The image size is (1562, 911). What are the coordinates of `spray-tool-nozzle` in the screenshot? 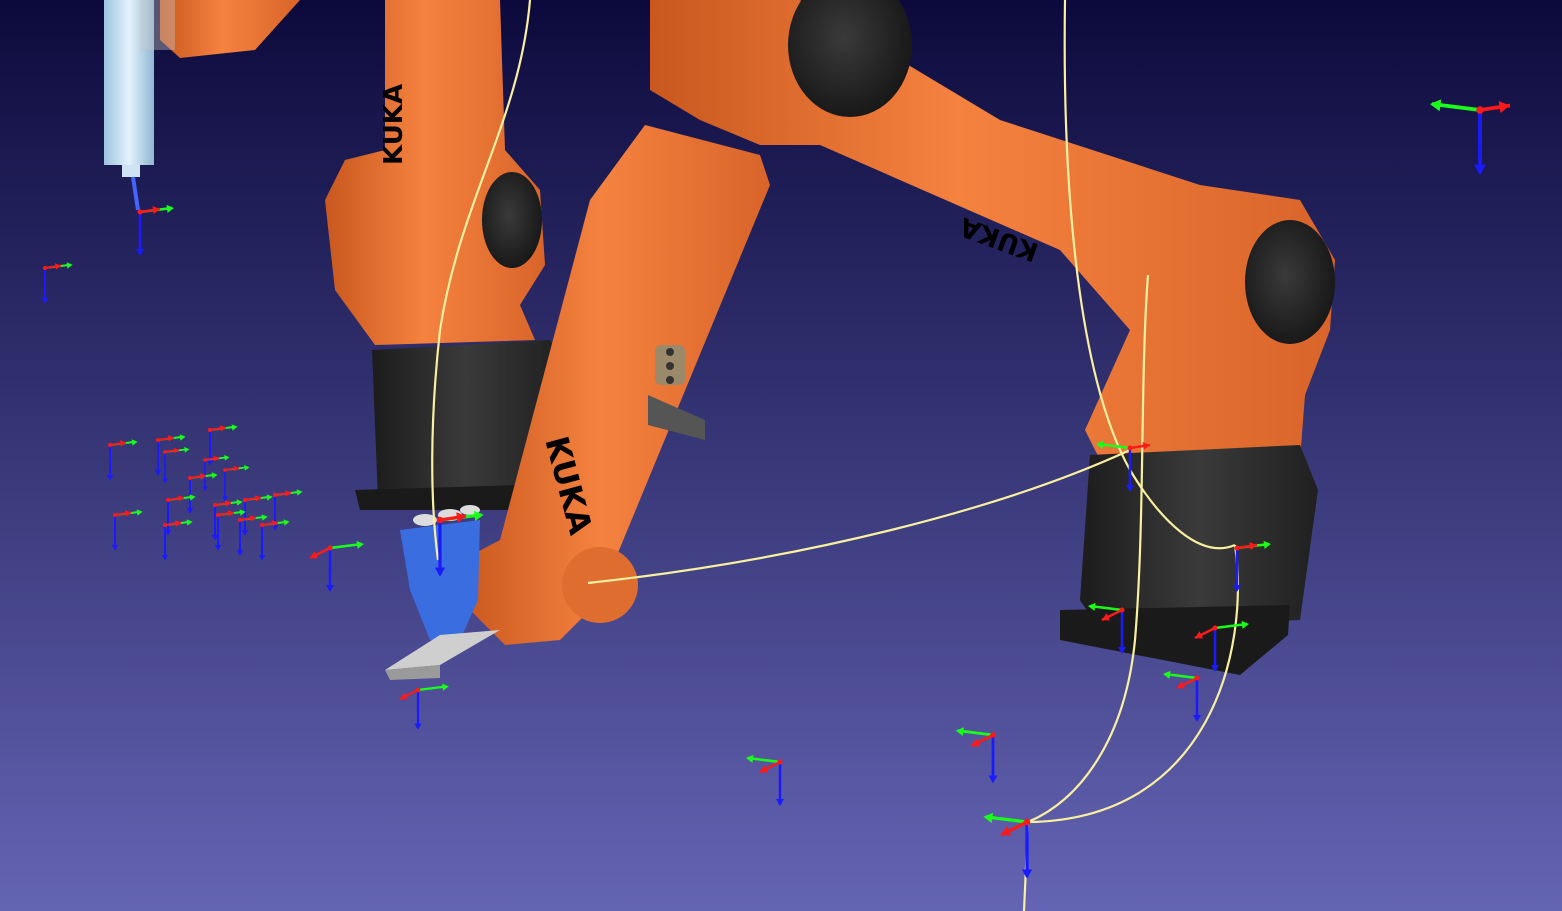 It's located at (131, 171).